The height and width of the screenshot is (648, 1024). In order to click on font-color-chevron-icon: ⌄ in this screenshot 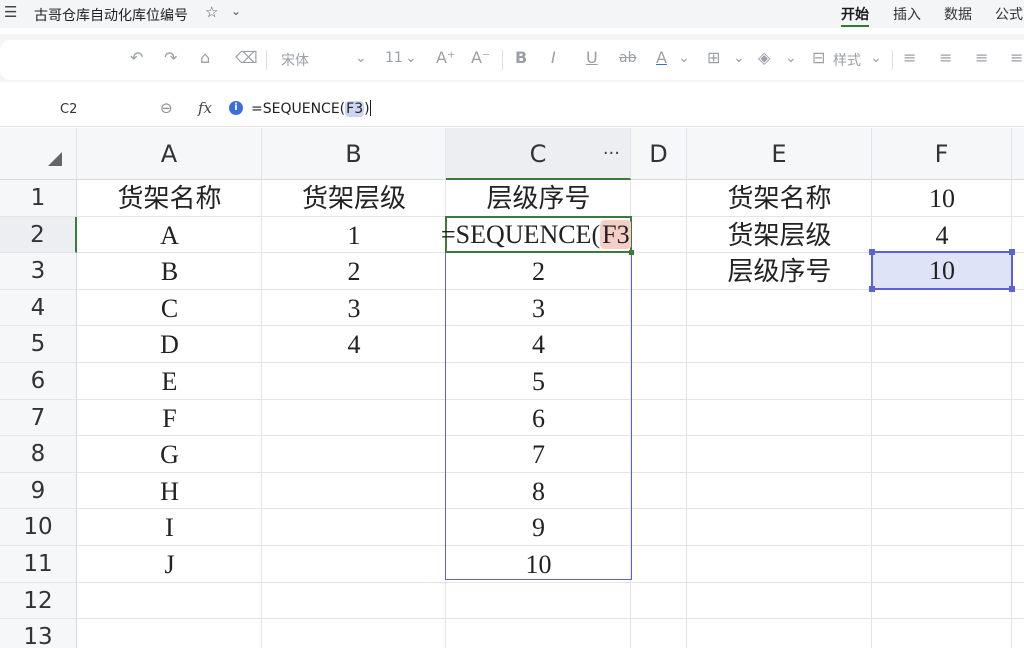, I will do `click(684, 58)`.